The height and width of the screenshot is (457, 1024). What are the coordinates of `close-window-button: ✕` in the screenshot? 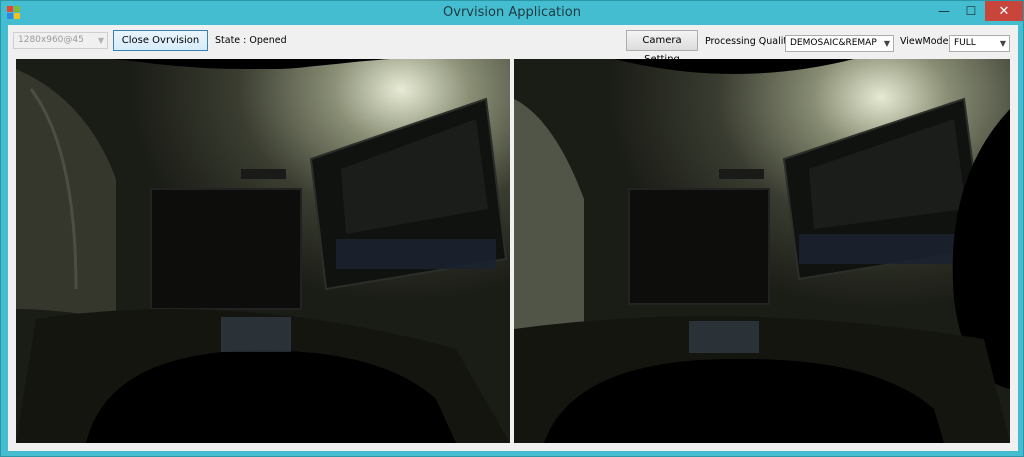 It's located at (1004, 11).